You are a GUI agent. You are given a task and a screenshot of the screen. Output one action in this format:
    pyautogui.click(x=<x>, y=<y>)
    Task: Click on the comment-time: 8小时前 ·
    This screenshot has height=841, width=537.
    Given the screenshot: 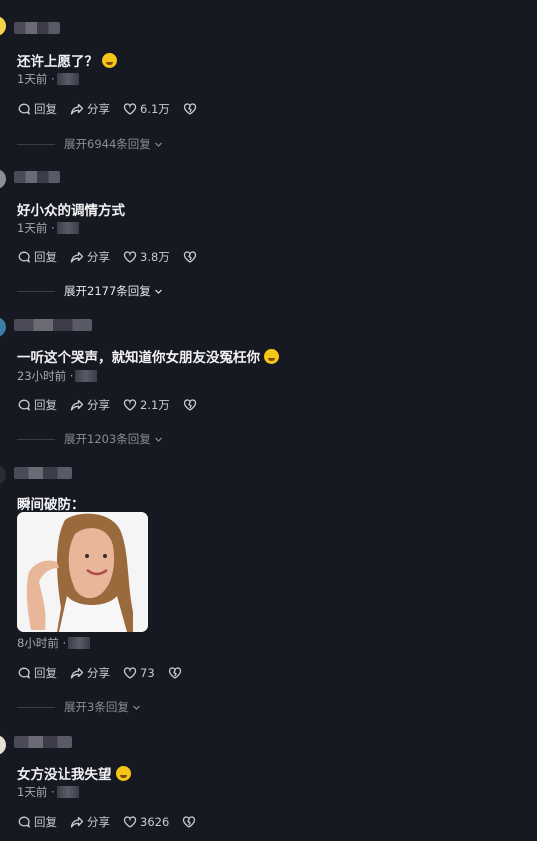 What is the action you would take?
    pyautogui.click(x=54, y=643)
    